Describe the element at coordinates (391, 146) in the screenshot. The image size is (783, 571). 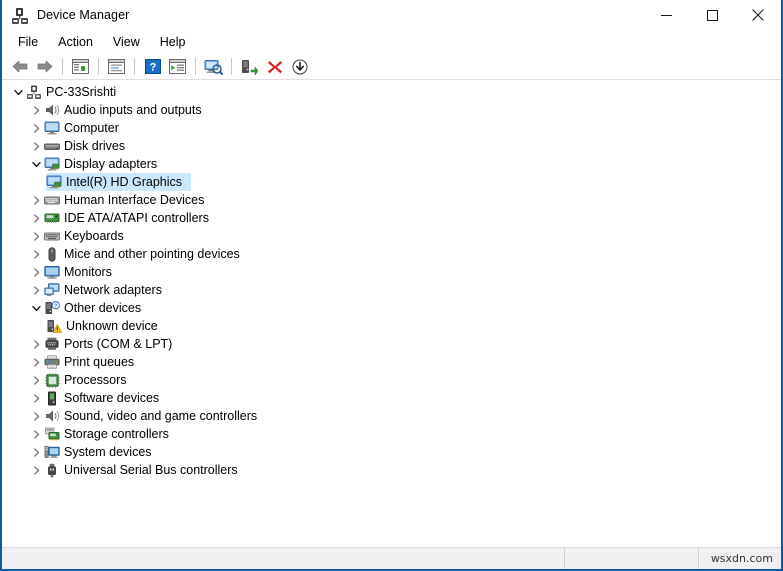
I see `tree-node-disk-drives: Disk drives` at that location.